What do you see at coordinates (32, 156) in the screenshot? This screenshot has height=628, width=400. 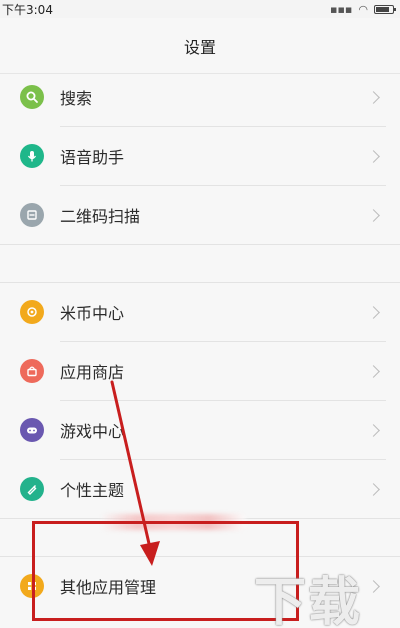 I see `microphone-icon` at bounding box center [32, 156].